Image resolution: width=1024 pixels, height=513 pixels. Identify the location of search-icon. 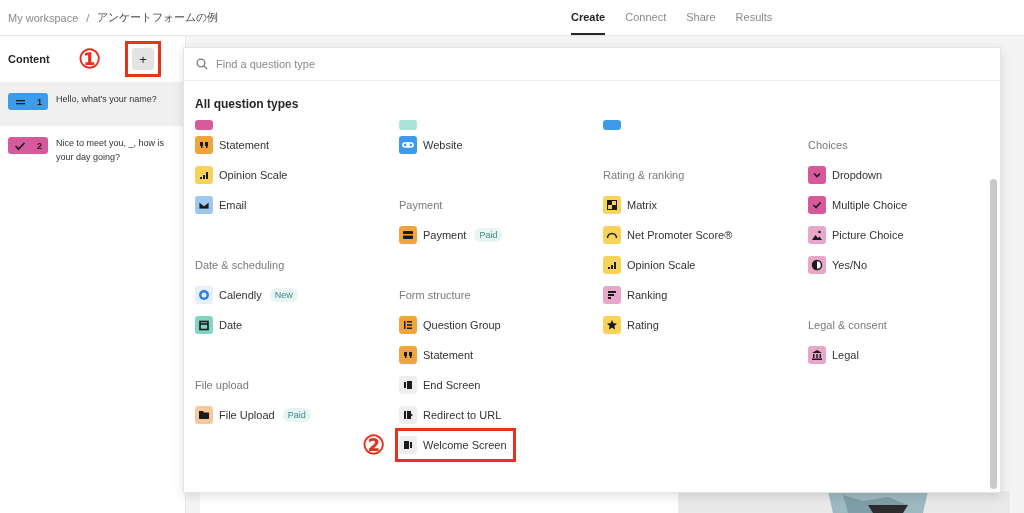
(202, 64).